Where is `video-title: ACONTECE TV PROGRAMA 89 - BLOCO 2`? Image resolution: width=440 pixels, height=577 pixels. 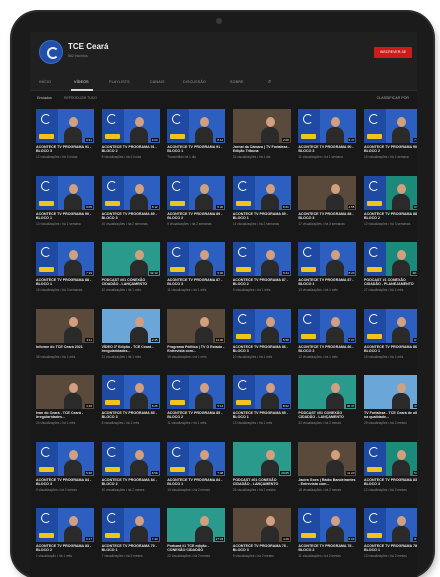
video-title: ACONTECE TV PROGRAMA 89 - BLOCO 2 is located at coordinates (196, 216).